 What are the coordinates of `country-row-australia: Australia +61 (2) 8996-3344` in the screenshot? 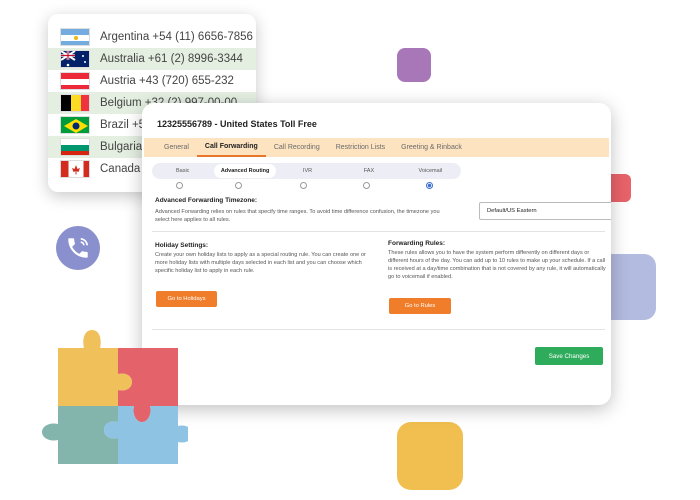 It's located at (152, 59).